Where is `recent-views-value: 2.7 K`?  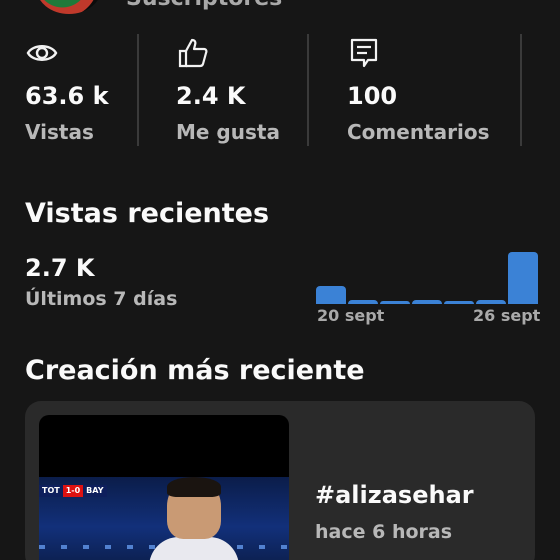
recent-views-value: 2.7 K is located at coordinates (60, 268).